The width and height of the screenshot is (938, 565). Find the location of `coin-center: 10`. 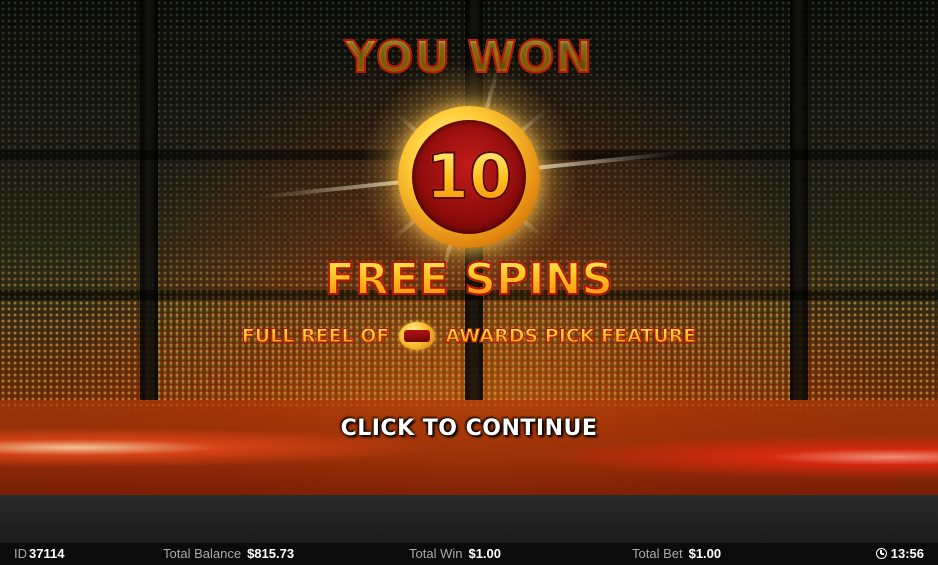

coin-center: 10 is located at coordinates (469, 177).